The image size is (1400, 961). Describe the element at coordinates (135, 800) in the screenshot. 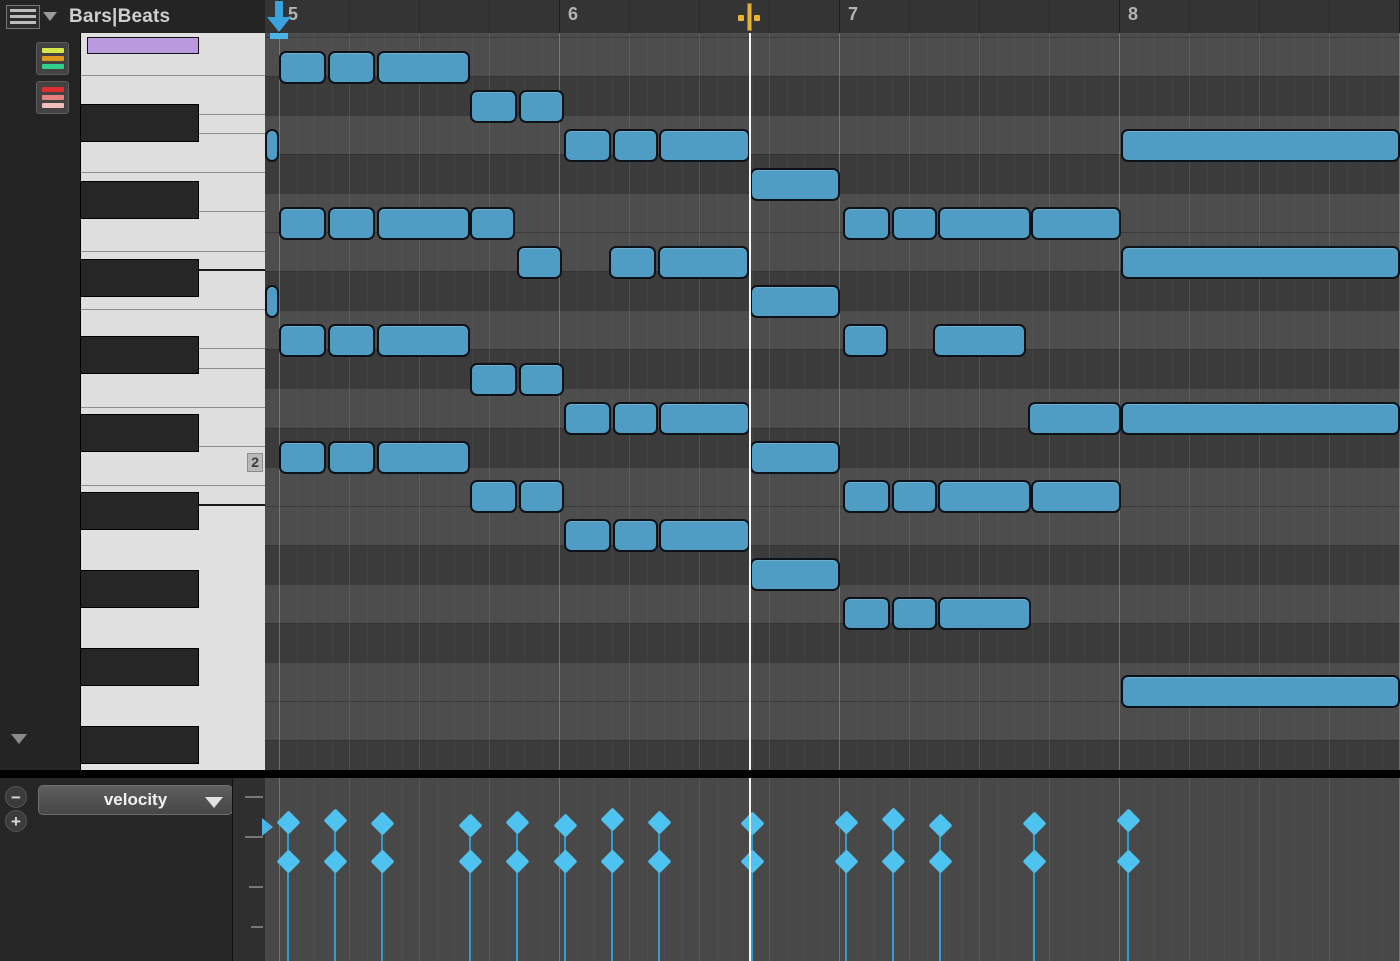

I see `velocity-lane-select: velocity` at that location.